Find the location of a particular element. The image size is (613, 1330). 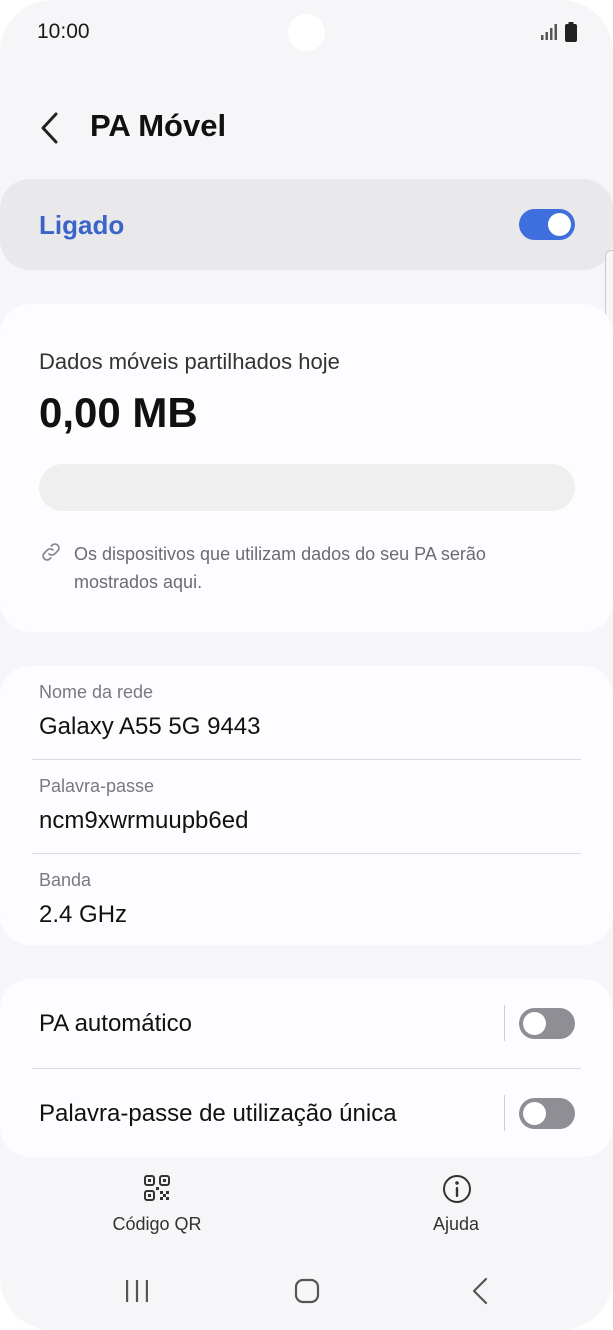

nav-back-button is located at coordinates (480, 1292).